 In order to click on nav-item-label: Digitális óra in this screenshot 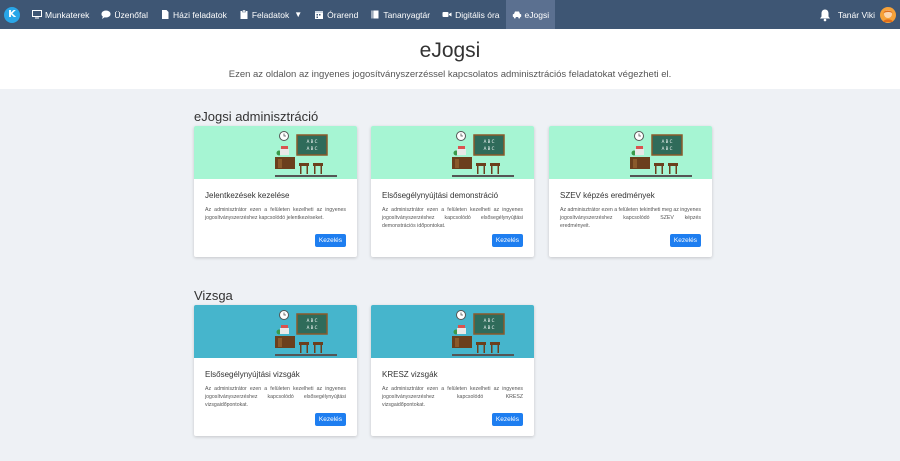, I will do `click(477, 14)`.